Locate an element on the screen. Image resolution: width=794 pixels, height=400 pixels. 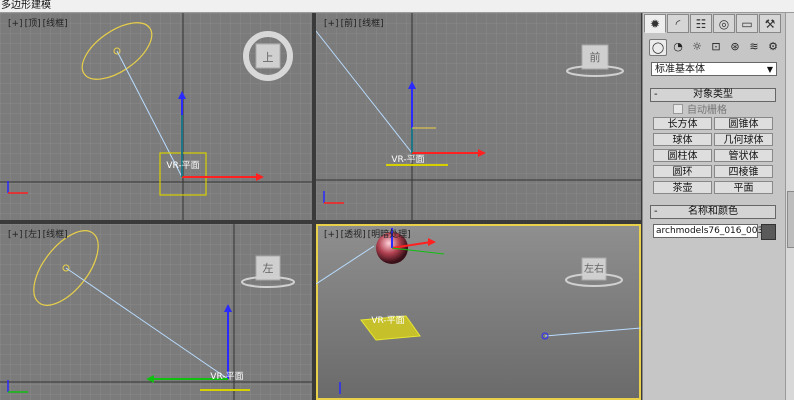
viewcube-top-label: 上 is located at coordinates (268, 57).